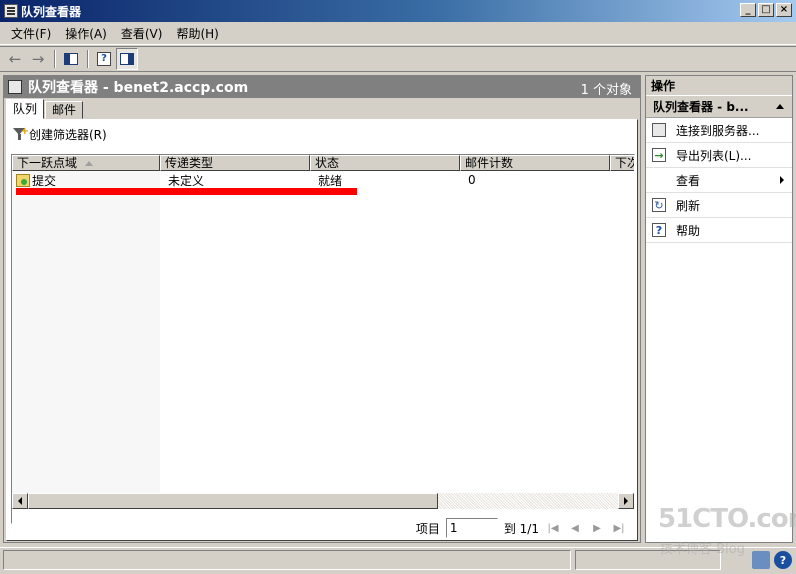 The width and height of the screenshot is (796, 574). I want to click on first-page-icon: |◀, so click(553, 528).